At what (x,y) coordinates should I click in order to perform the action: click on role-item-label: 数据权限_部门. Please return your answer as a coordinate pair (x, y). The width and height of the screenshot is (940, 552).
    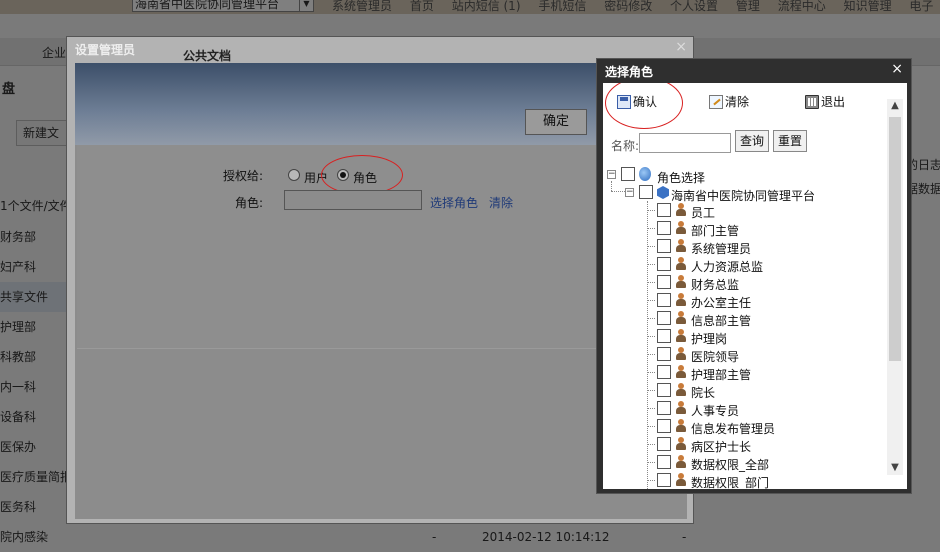
    Looking at the image, I should click on (730, 481).